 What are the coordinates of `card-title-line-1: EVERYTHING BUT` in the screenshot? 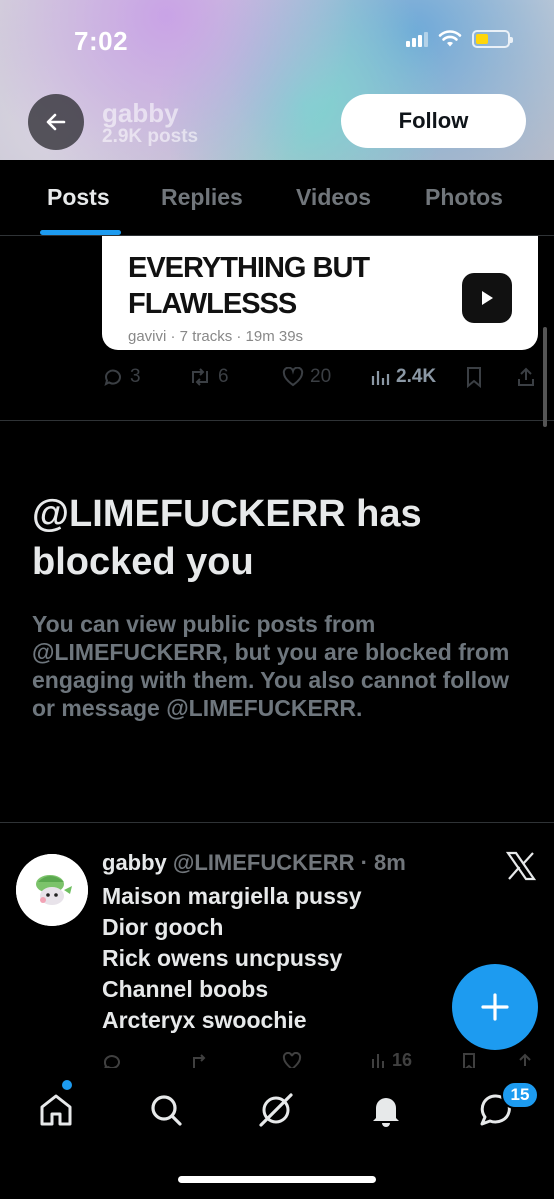 It's located at (249, 268).